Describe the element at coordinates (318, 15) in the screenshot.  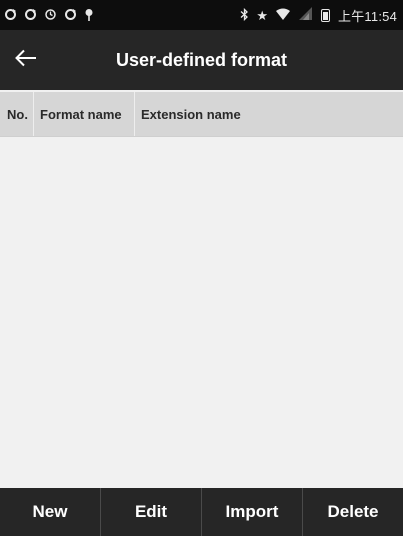
I see `status-right-icons: ★ 上午11:54` at that location.